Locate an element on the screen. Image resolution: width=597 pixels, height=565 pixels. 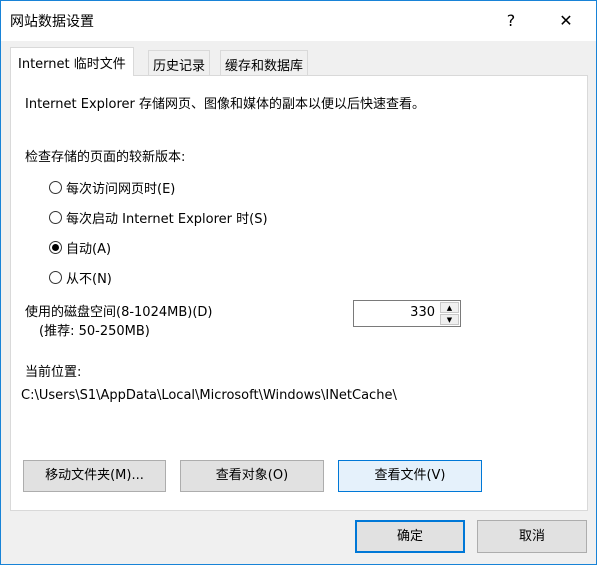
close-icon: ✕ is located at coordinates (566, 21).